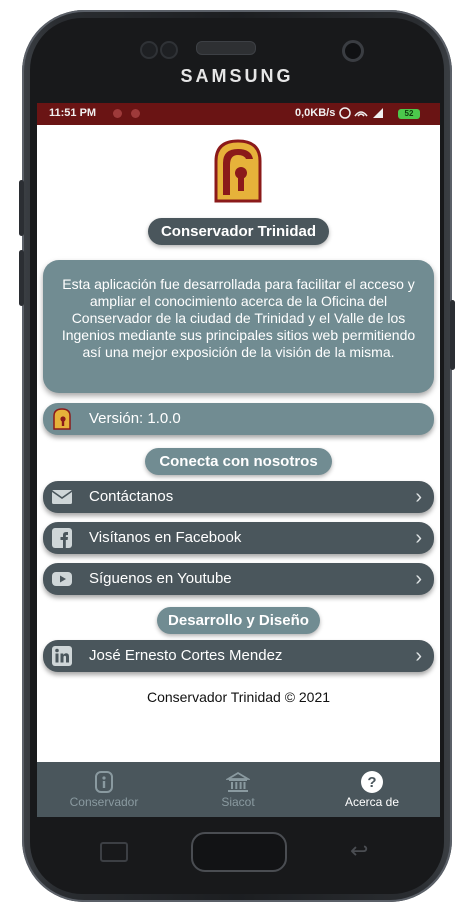 The height and width of the screenshot is (912, 474). Describe the element at coordinates (62, 656) in the screenshot. I see `linkedin-icon` at that location.